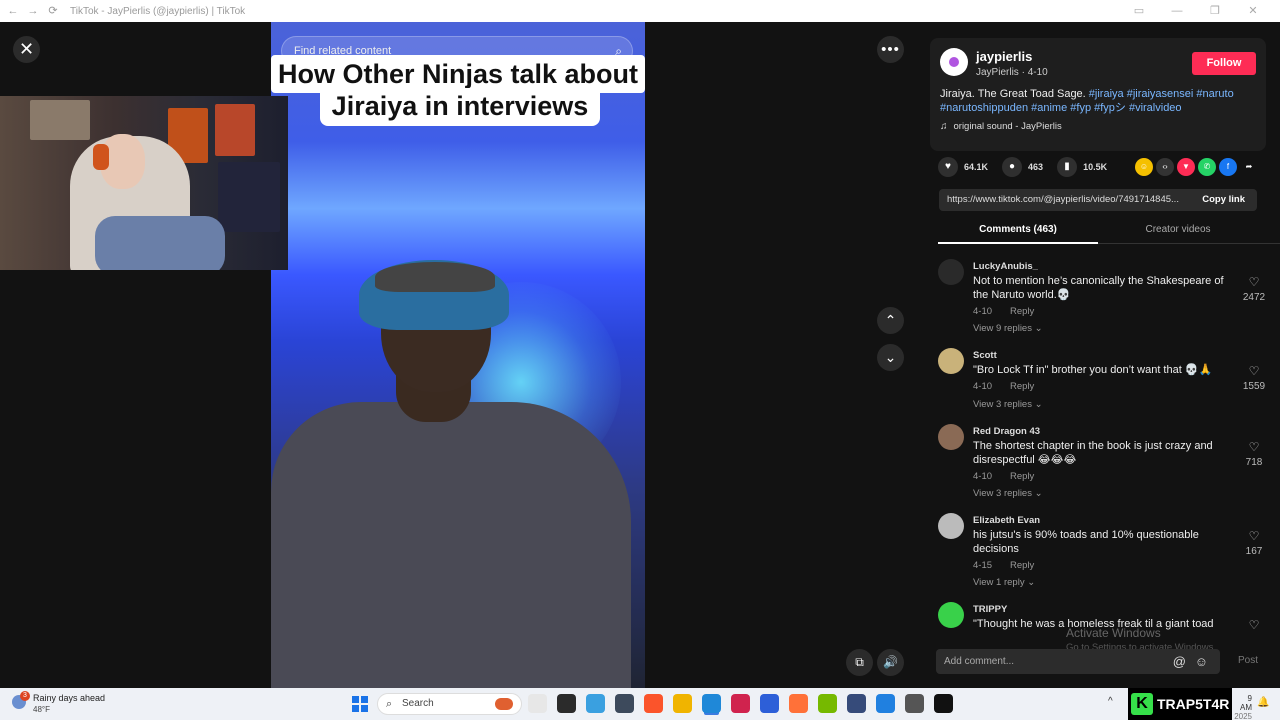  What do you see at coordinates (890, 357) in the screenshot?
I see `chevron-down-icon: ⌄` at bounding box center [890, 357].